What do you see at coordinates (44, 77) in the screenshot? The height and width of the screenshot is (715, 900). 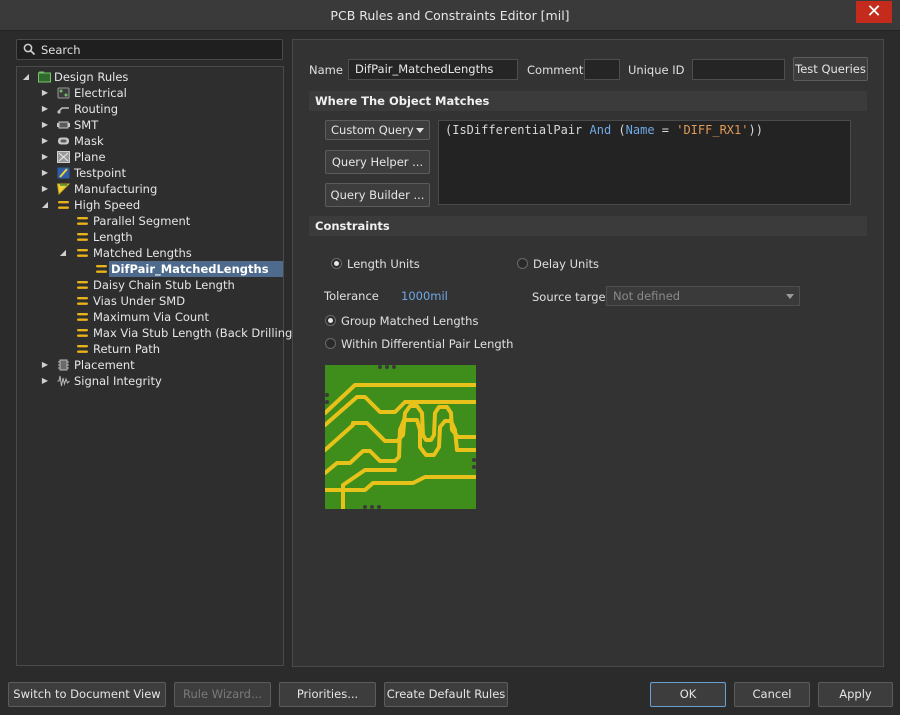 I see `design-rules-folder-icon` at bounding box center [44, 77].